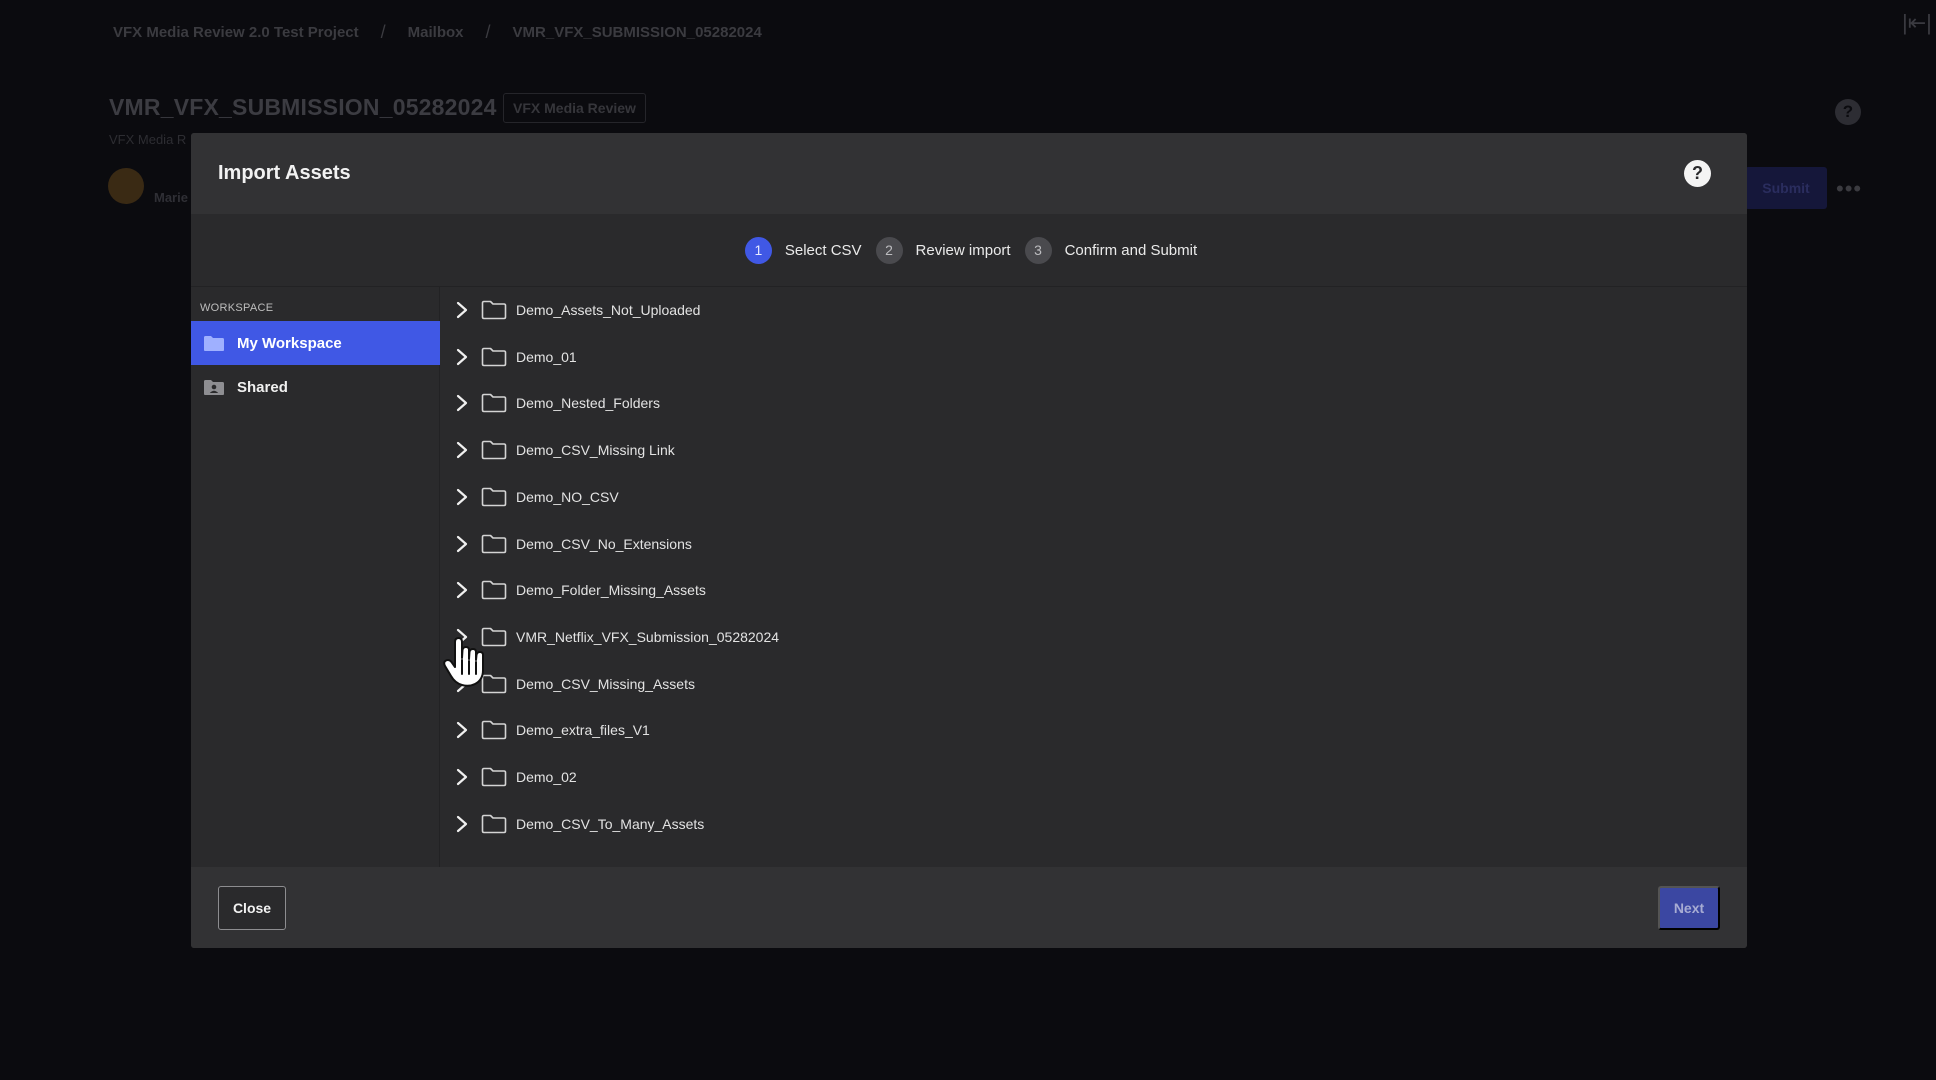 The width and height of the screenshot is (1936, 1080). Describe the element at coordinates (637, 32) in the screenshot. I see `breadcrumb-current: VMR_VFX_SUBMISSION_05282024` at that location.